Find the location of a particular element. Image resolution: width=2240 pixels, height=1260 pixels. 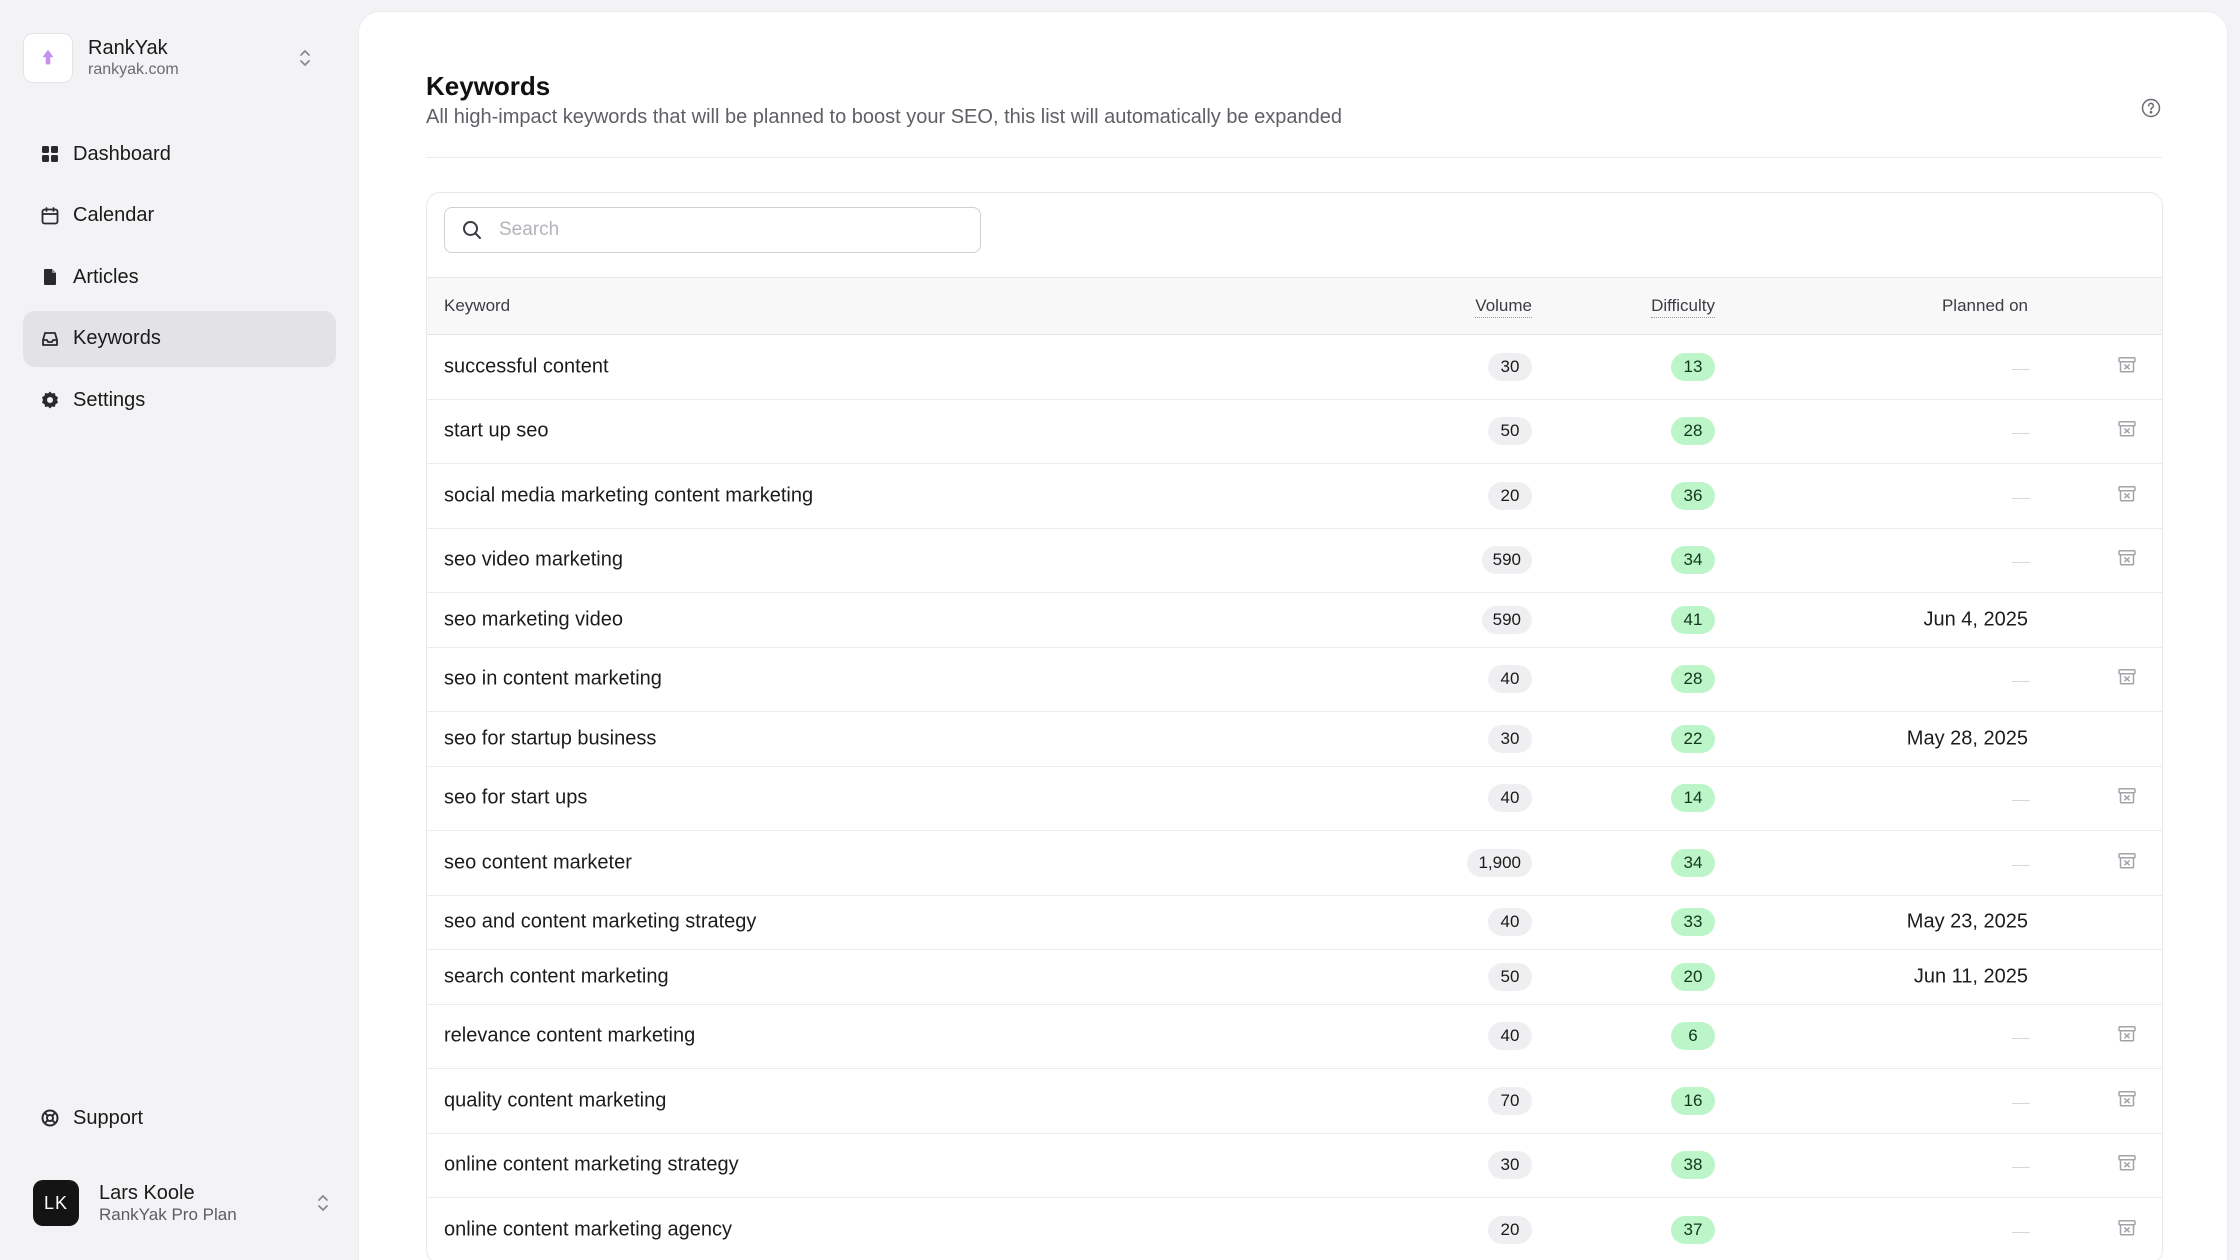

nav-label-settings: Settings is located at coordinates (109, 399).